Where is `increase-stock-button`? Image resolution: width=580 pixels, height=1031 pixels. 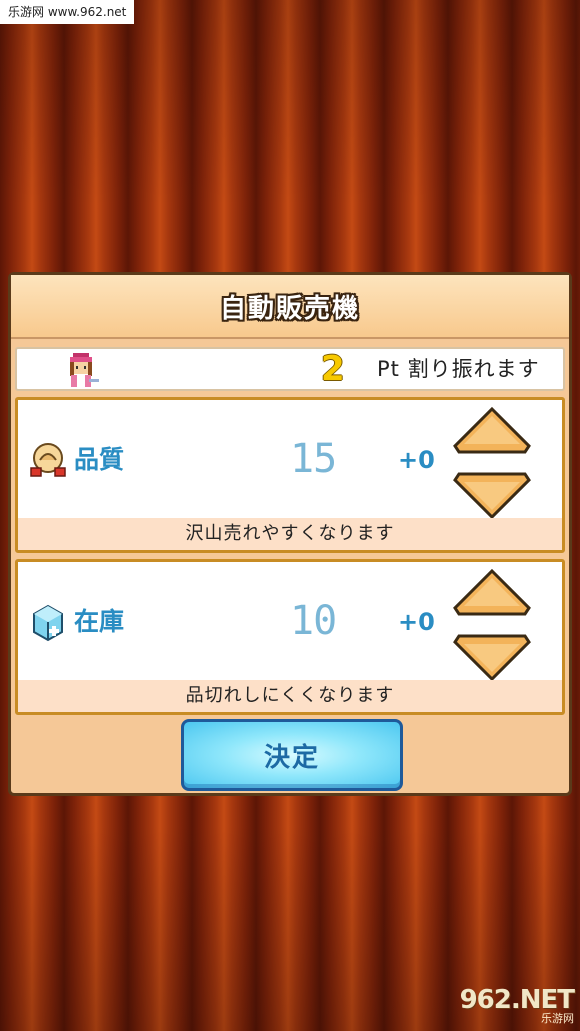
increase-stock-button is located at coordinates (492, 593).